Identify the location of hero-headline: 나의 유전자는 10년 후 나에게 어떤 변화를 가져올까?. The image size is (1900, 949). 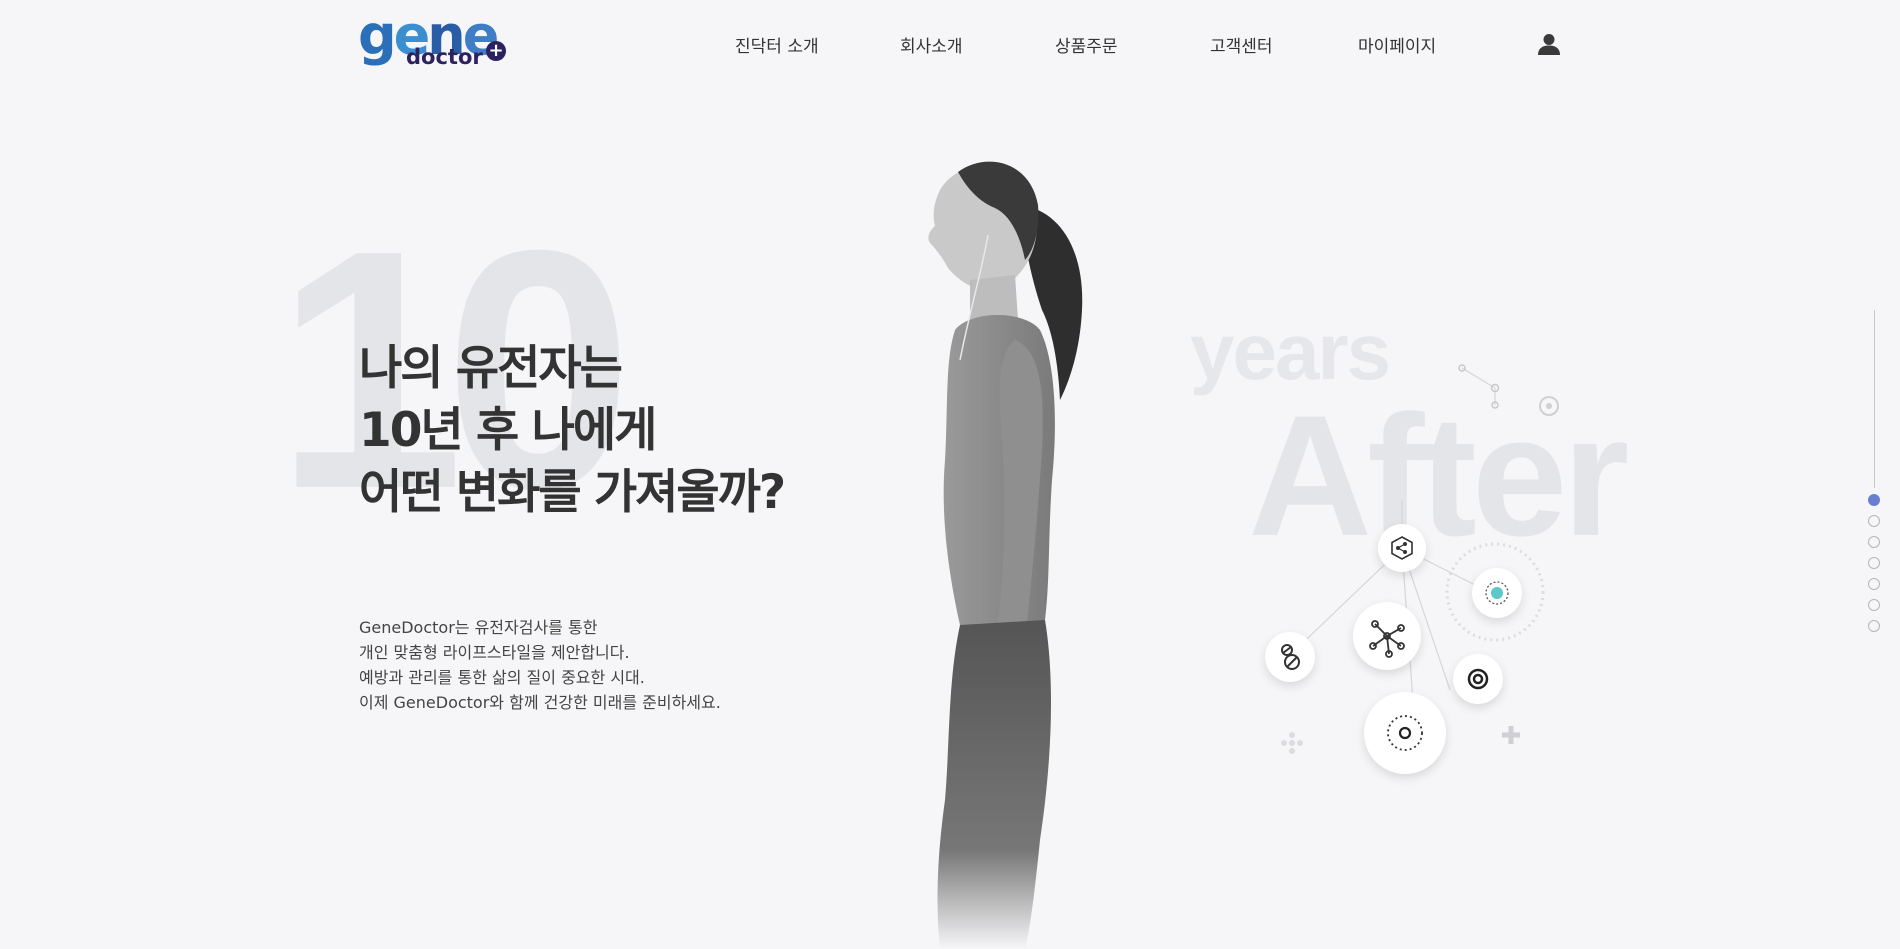
(572, 431).